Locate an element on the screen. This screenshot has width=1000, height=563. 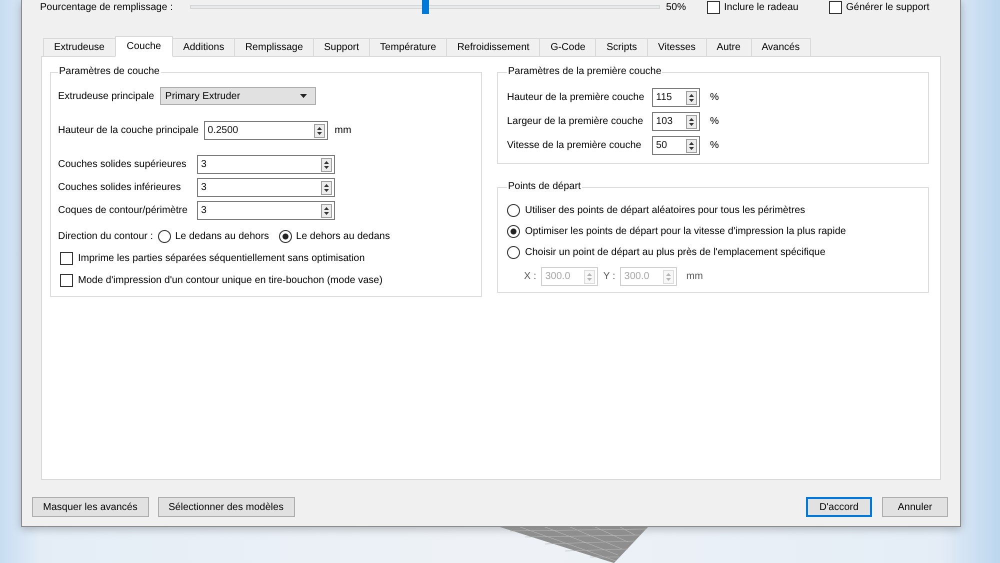
dialog-button: Annuler is located at coordinates (915, 507).